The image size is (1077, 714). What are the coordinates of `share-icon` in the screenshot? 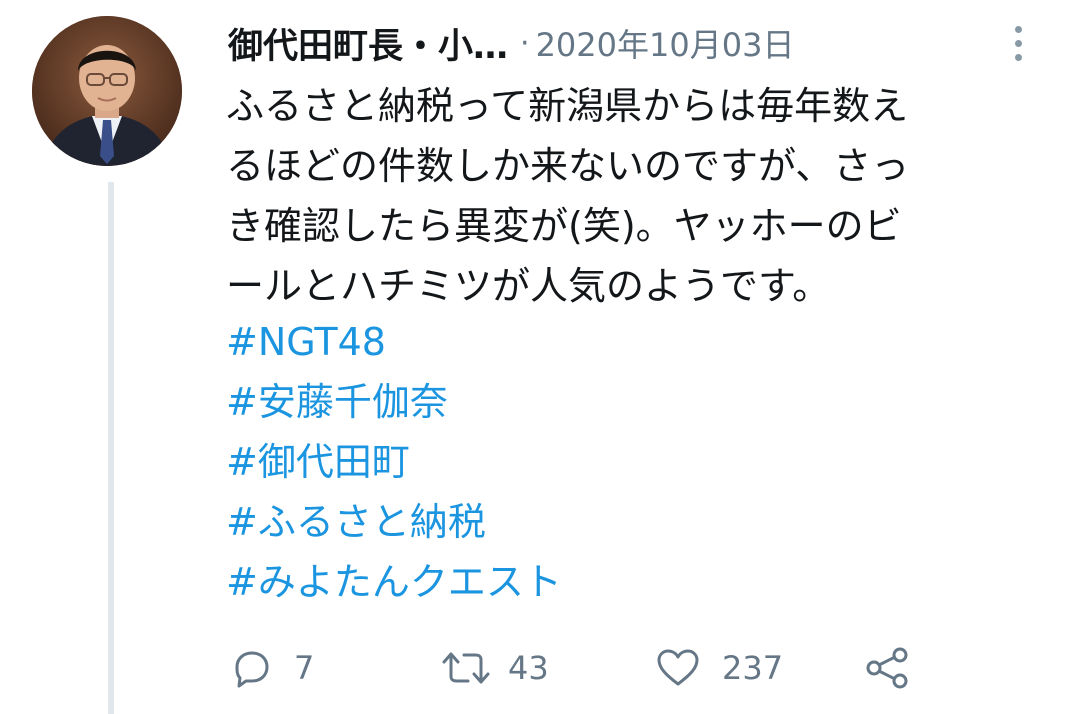 It's located at (887, 668).